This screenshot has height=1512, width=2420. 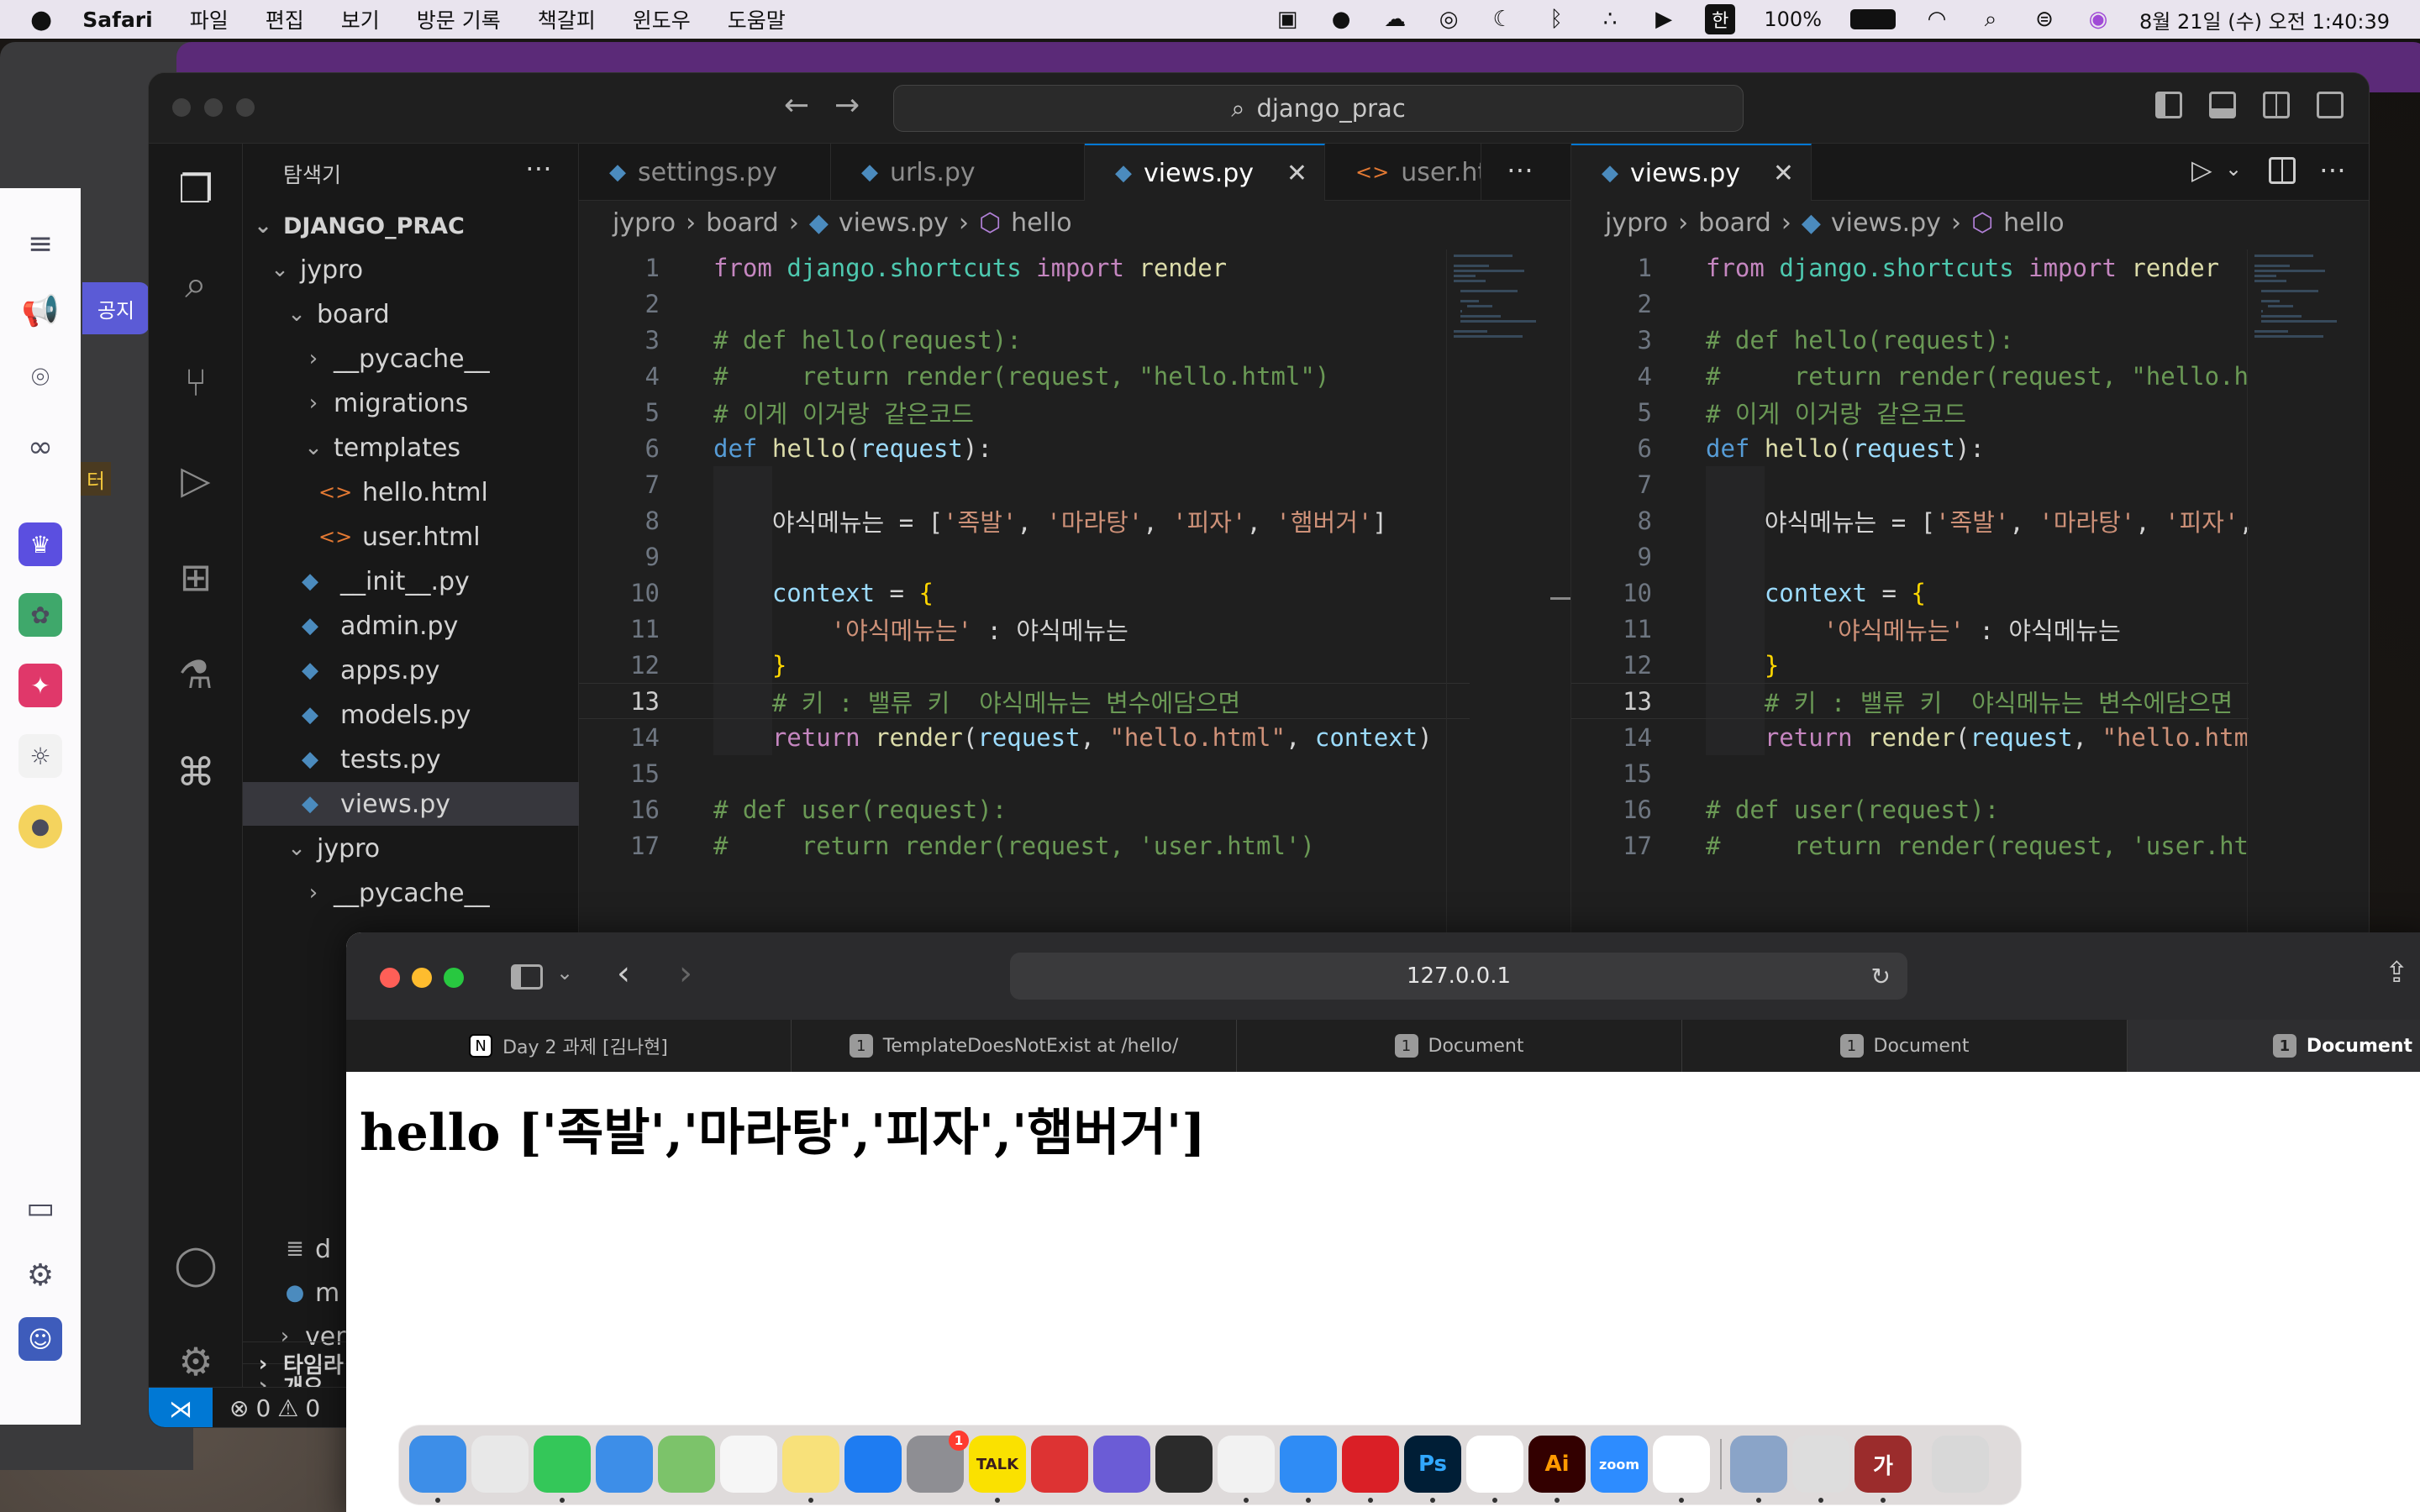 What do you see at coordinates (1502, 19) in the screenshot?
I see `moon-icon: ☾` at bounding box center [1502, 19].